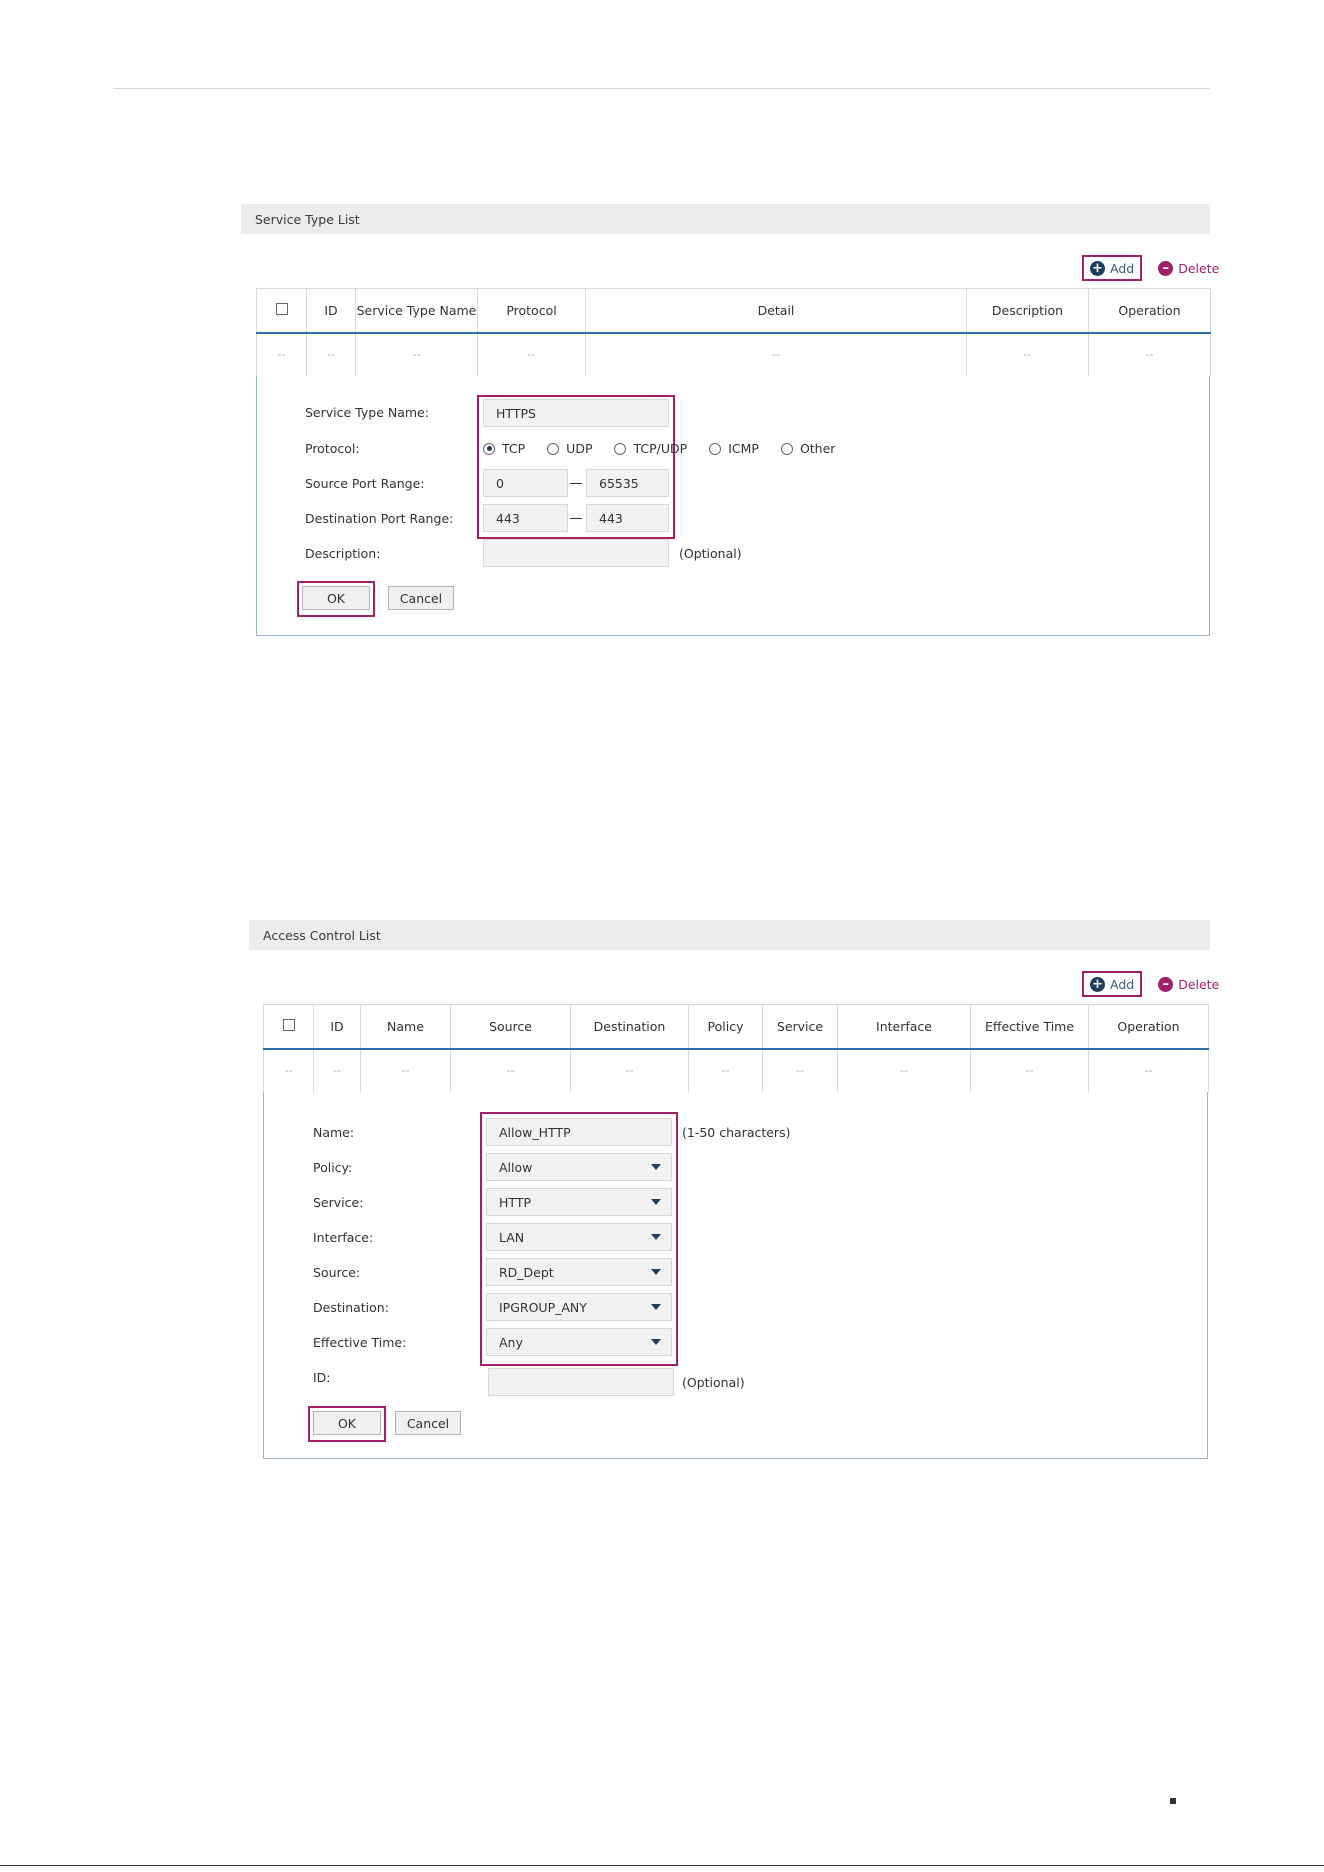 The width and height of the screenshot is (1324, 1872). What do you see at coordinates (322, 935) in the screenshot?
I see `access-control-list-title: Access Control List` at bounding box center [322, 935].